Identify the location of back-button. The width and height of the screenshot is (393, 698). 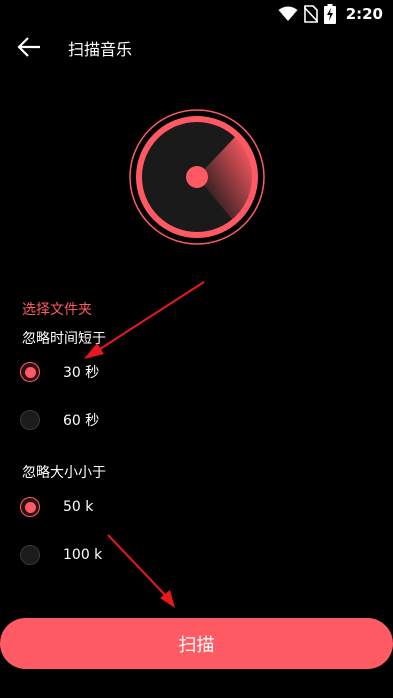
(29, 47).